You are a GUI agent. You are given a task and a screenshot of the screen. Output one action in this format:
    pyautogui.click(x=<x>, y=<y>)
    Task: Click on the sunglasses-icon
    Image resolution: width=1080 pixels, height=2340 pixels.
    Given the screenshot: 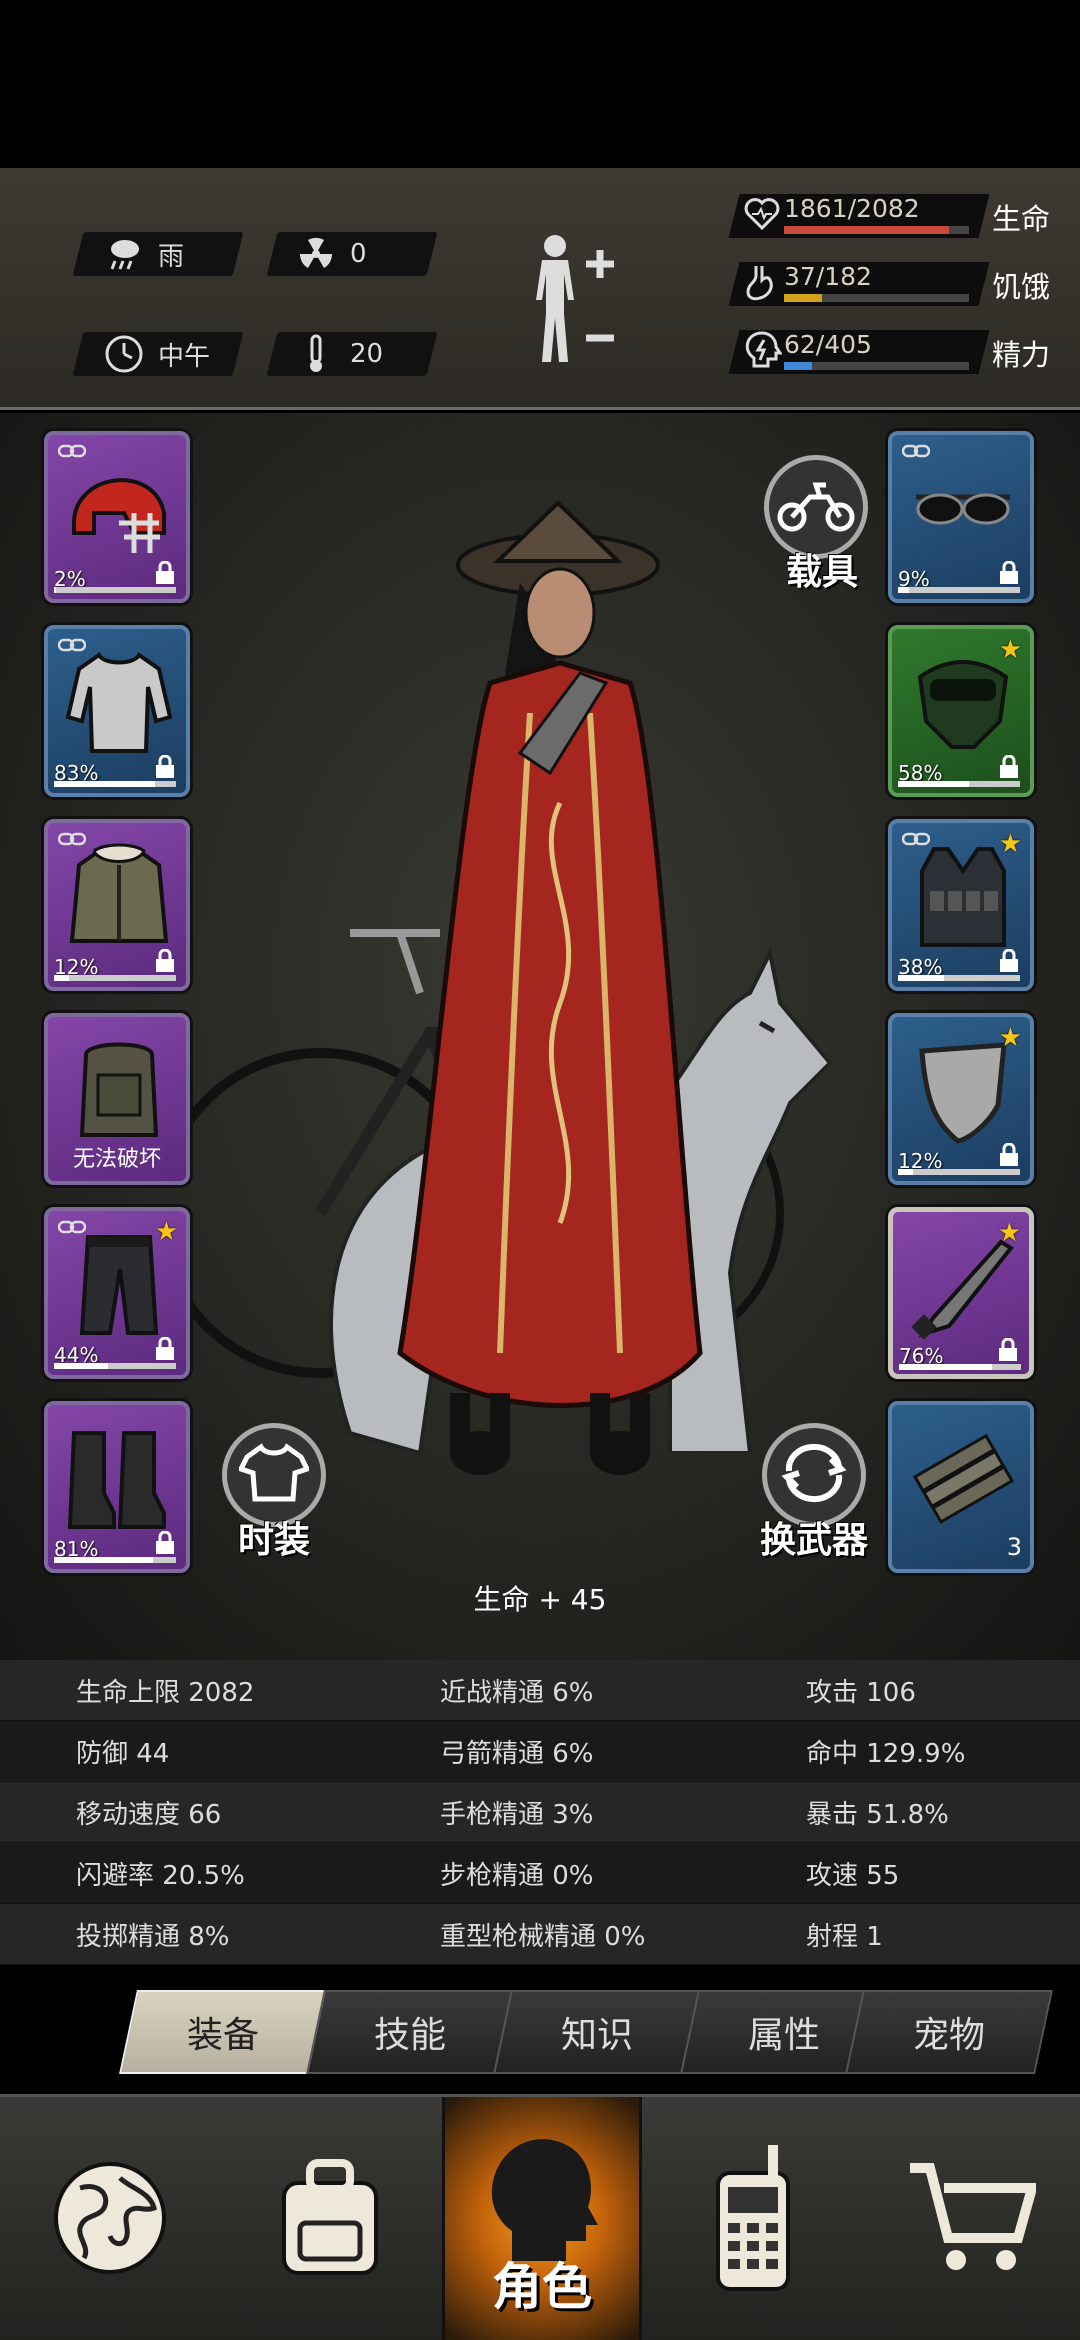 What is the action you would take?
    pyautogui.click(x=963, y=508)
    